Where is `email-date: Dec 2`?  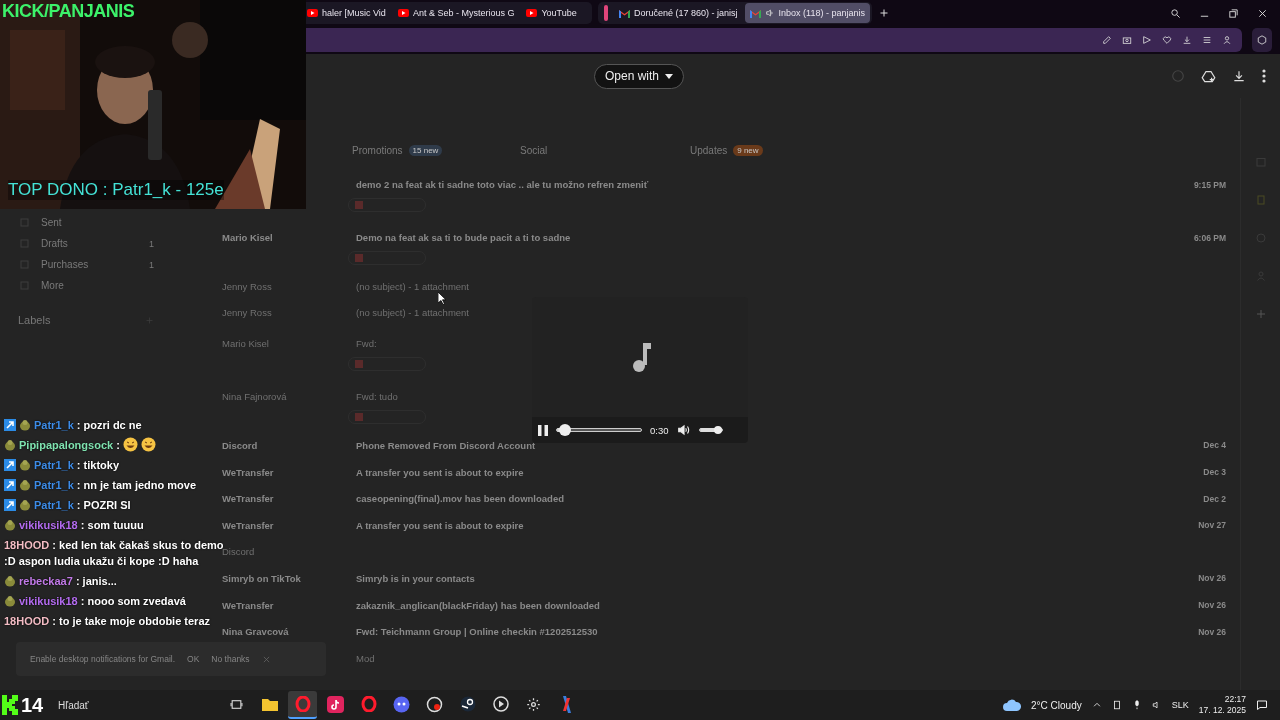 email-date: Dec 2 is located at coordinates (1214, 498).